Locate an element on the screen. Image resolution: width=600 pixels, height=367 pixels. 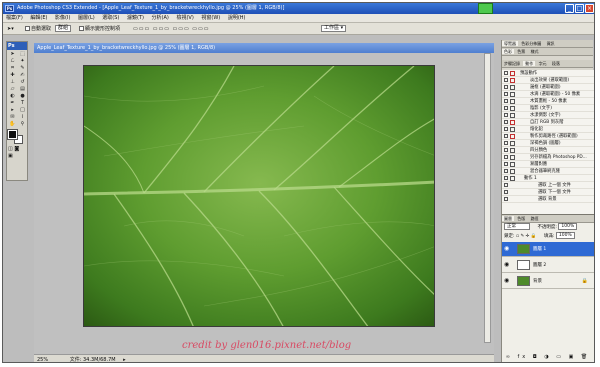
action-item: 混合器筆刷克隆 is located at coordinates (548, 171).